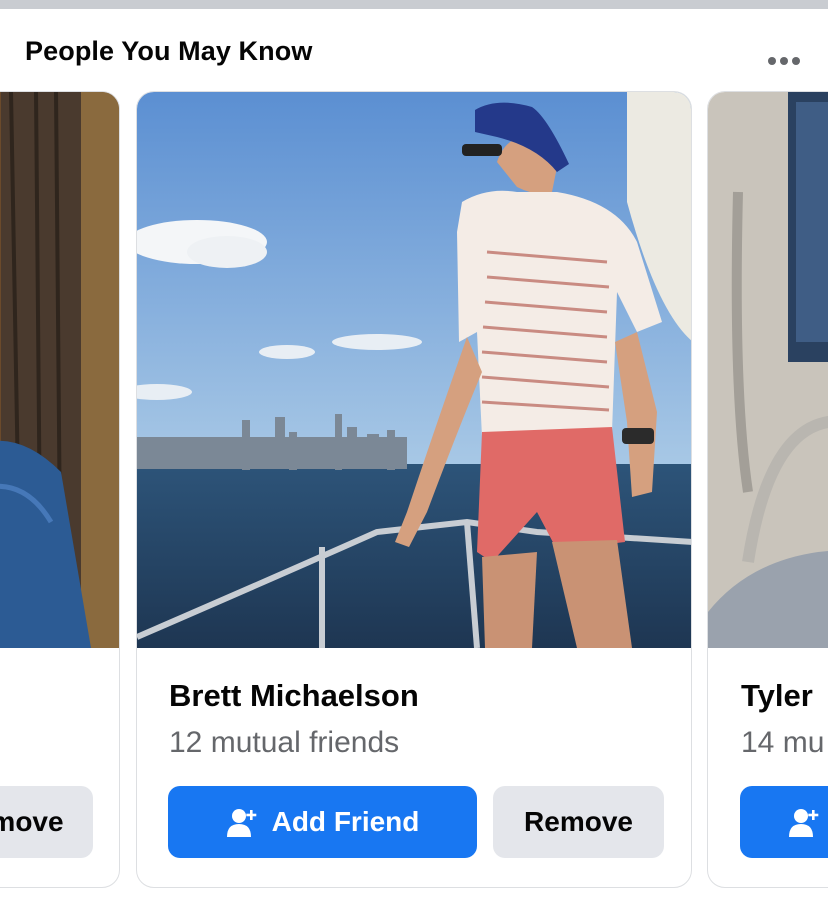  Describe the element at coordinates (414, 49) in the screenshot. I see `section-header: People You May Know` at that location.